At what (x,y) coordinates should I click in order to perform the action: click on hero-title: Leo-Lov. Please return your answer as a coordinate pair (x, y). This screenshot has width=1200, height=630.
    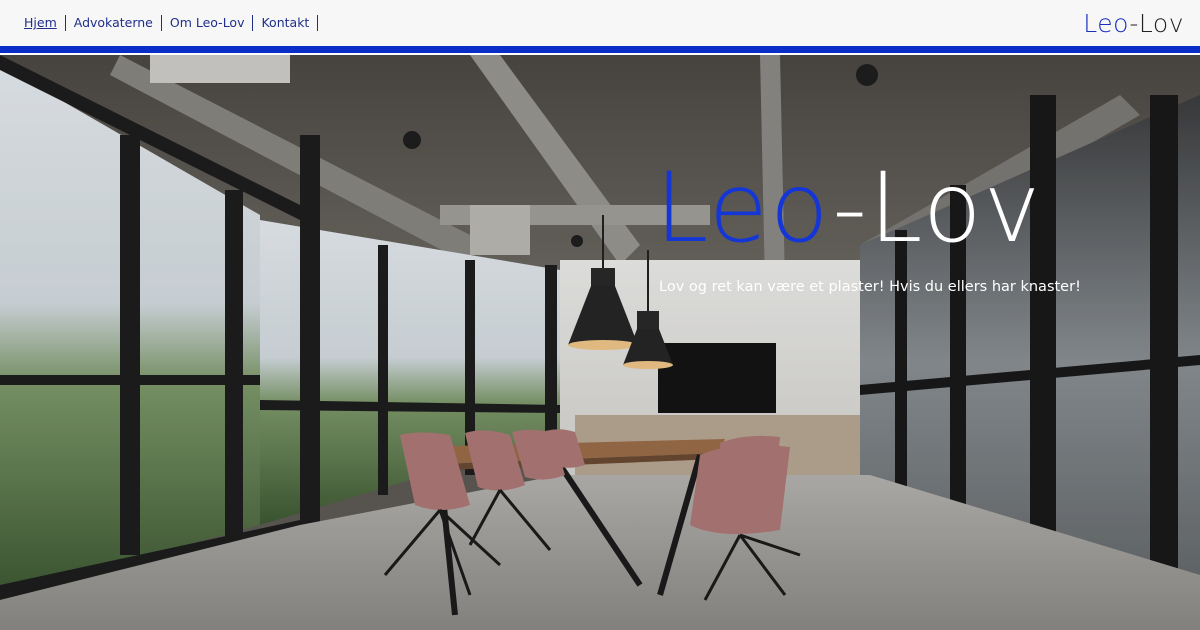
    Looking at the image, I should click on (848, 208).